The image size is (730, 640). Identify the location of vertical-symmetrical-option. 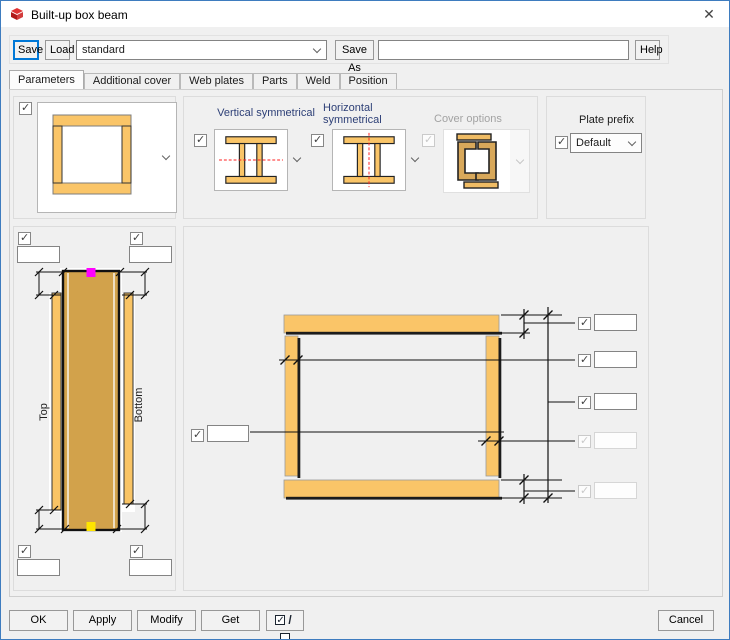
(251, 160).